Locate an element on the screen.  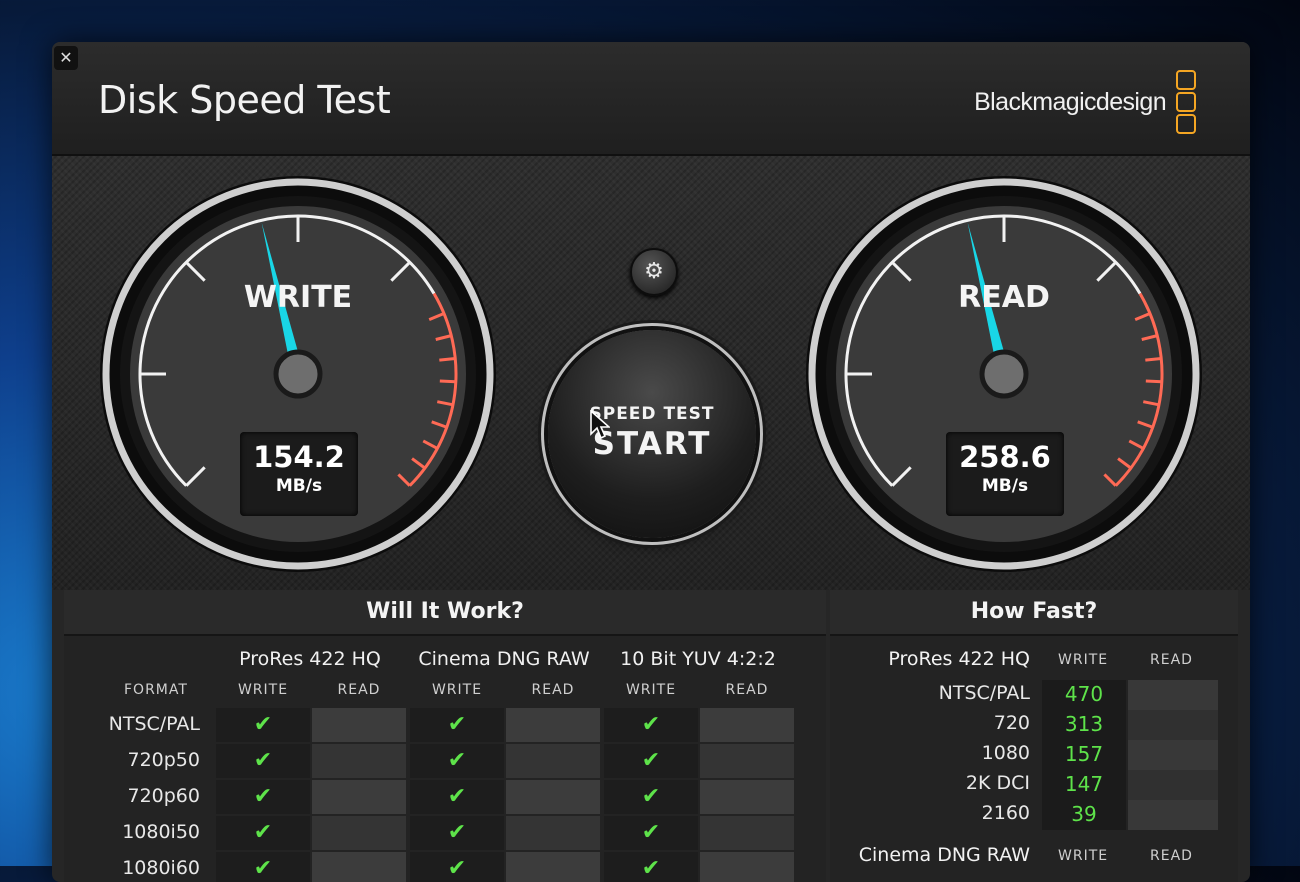
how-fast-format: NTSC/PAL is located at coordinates (984, 693).